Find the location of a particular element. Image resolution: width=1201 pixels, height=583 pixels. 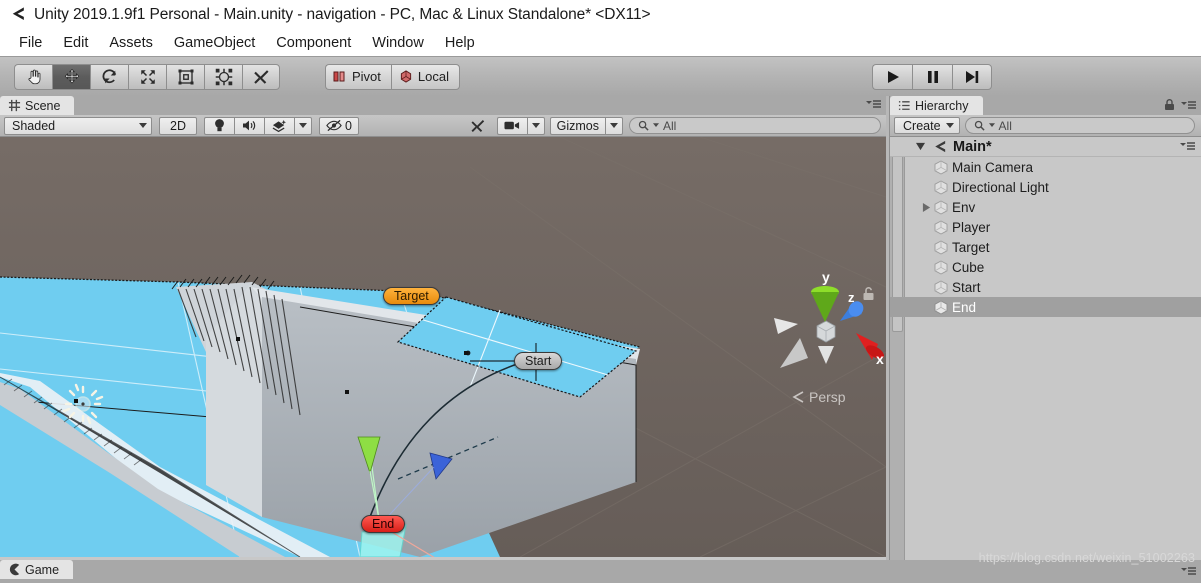

hierarchy-item-label: Directional Light is located at coordinates (1000, 187).